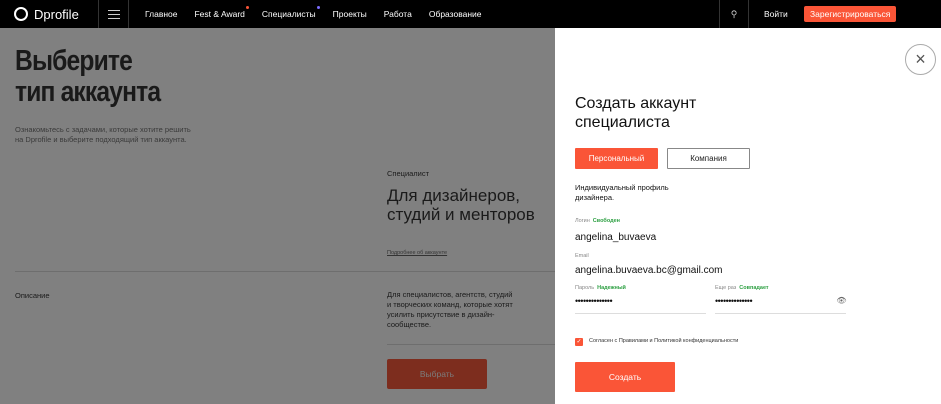 The height and width of the screenshot is (404, 941). I want to click on close-icon: ×, so click(920, 59).